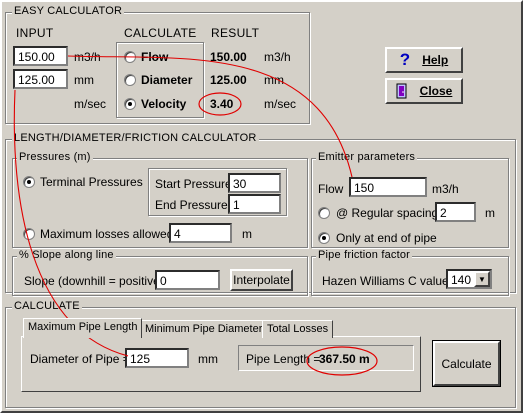 The image size is (523, 413). Describe the element at coordinates (466, 363) in the screenshot. I see `calculate-button: Calculate` at that location.